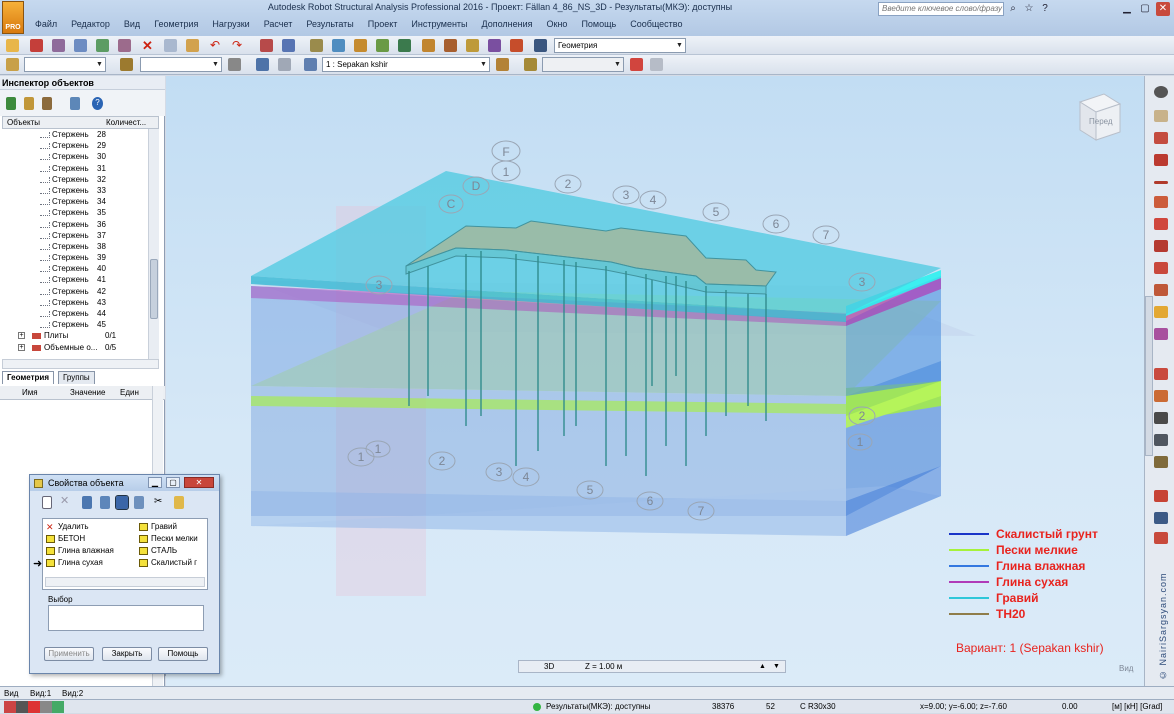 The width and height of the screenshot is (1174, 714). Describe the element at coordinates (87, 502) in the screenshot. I see `view-list-icon` at that location.